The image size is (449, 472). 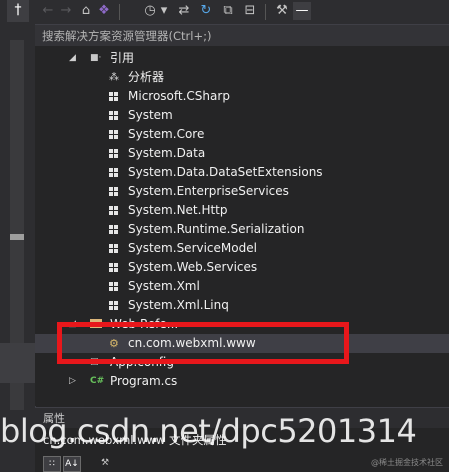 What do you see at coordinates (144, 381) in the screenshot?
I see `tree-node-label: Program.cs` at bounding box center [144, 381].